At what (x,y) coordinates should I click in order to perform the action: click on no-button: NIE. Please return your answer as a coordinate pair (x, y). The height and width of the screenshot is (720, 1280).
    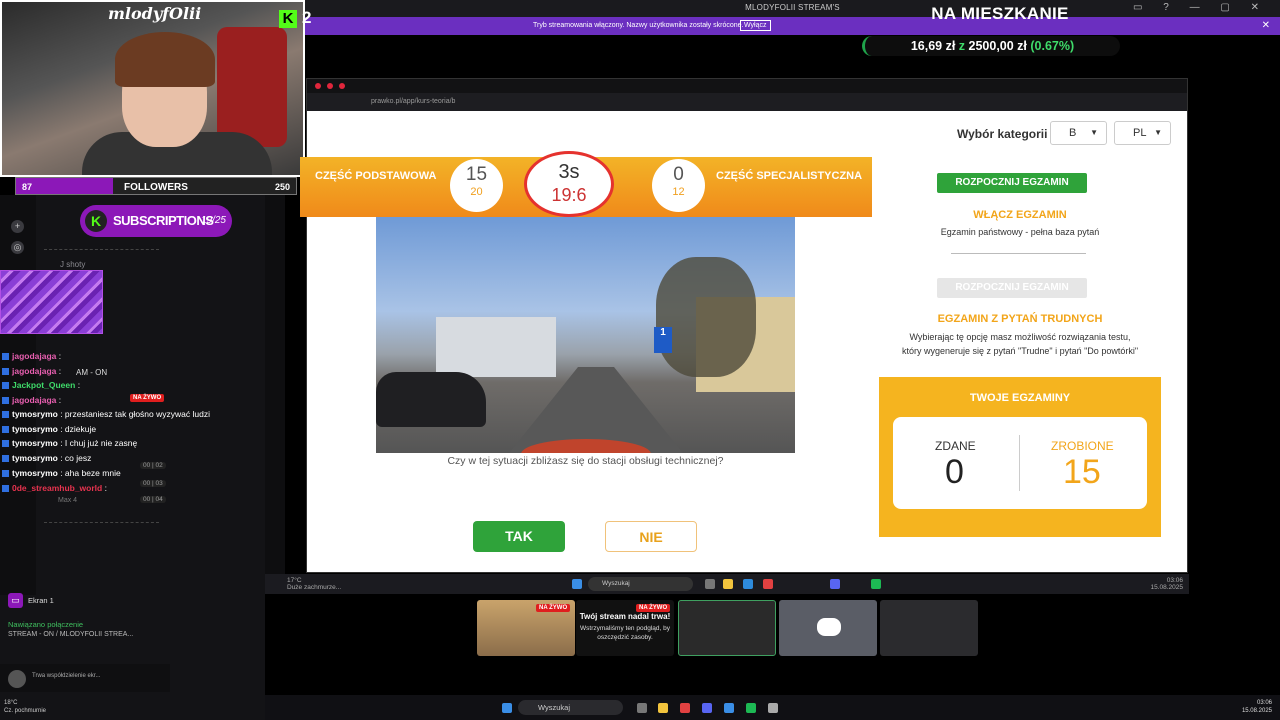
    Looking at the image, I should click on (651, 536).